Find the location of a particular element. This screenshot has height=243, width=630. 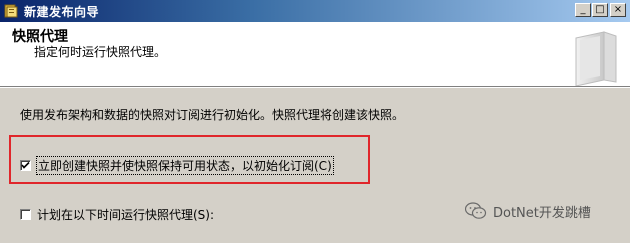

page-subtitle: 指定何时运行快照代理。 is located at coordinates (100, 52).